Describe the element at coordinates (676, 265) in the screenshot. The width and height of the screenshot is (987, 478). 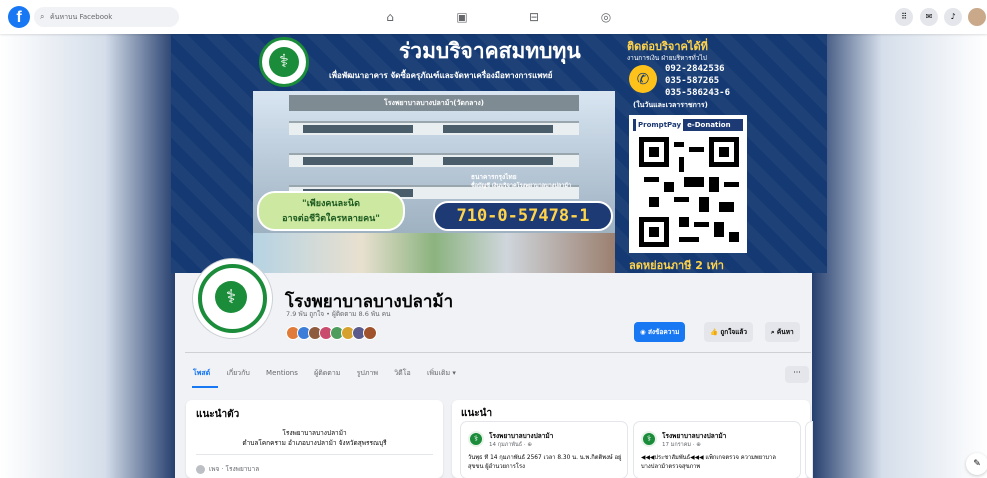
I see `tax-deduction-note: ลดหย่อนภาษี 2 เท่า` at that location.